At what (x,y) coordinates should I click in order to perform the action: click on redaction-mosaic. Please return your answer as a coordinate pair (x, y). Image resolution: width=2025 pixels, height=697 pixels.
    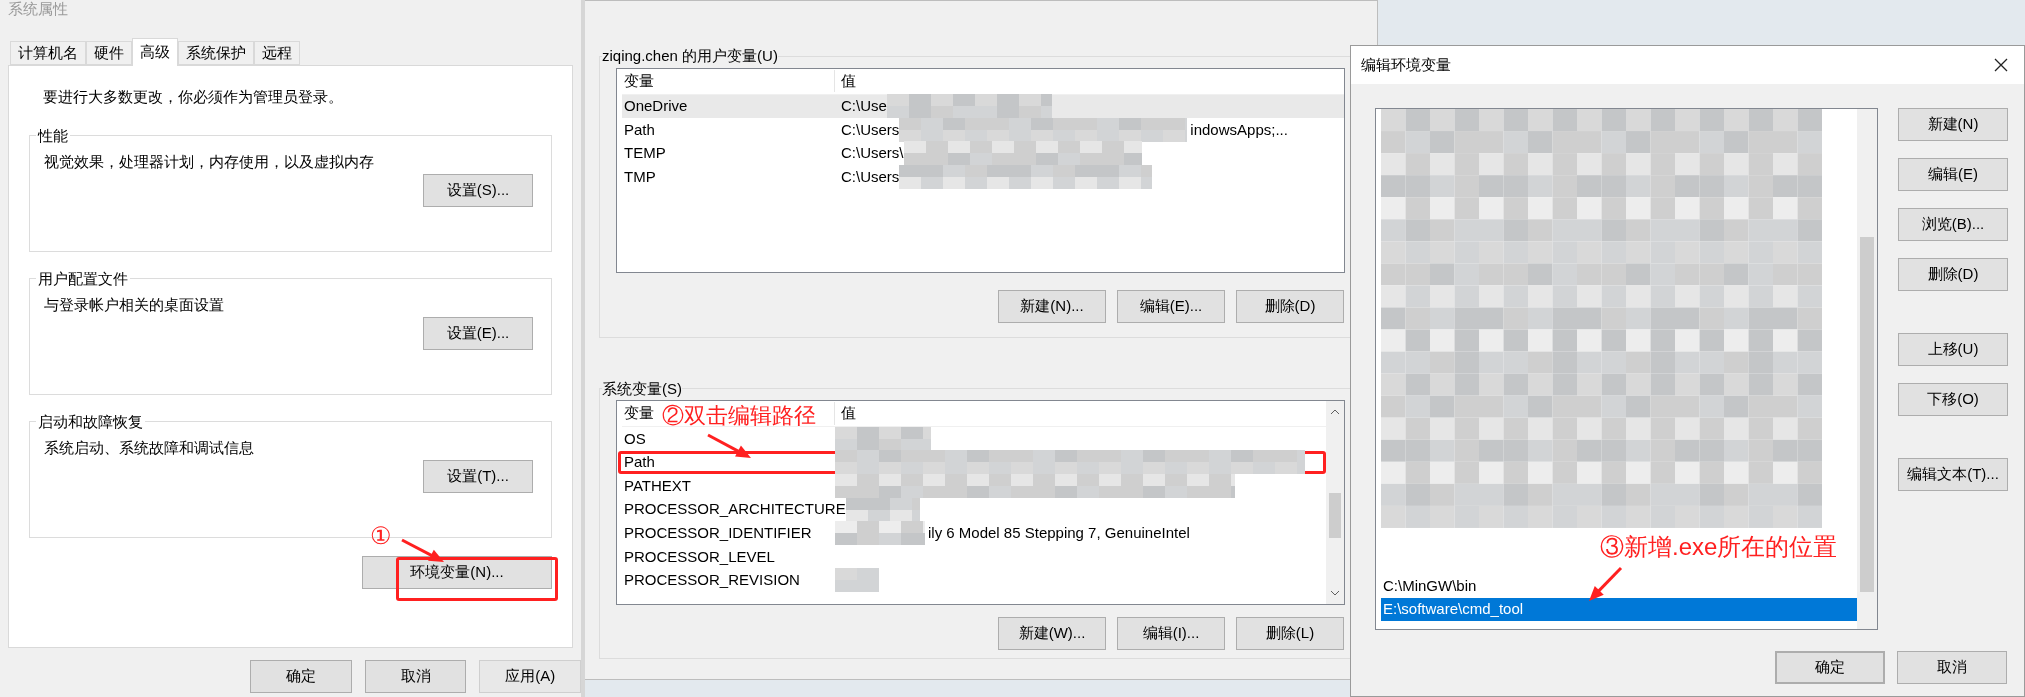
    Looking at the image, I should click on (857, 580).